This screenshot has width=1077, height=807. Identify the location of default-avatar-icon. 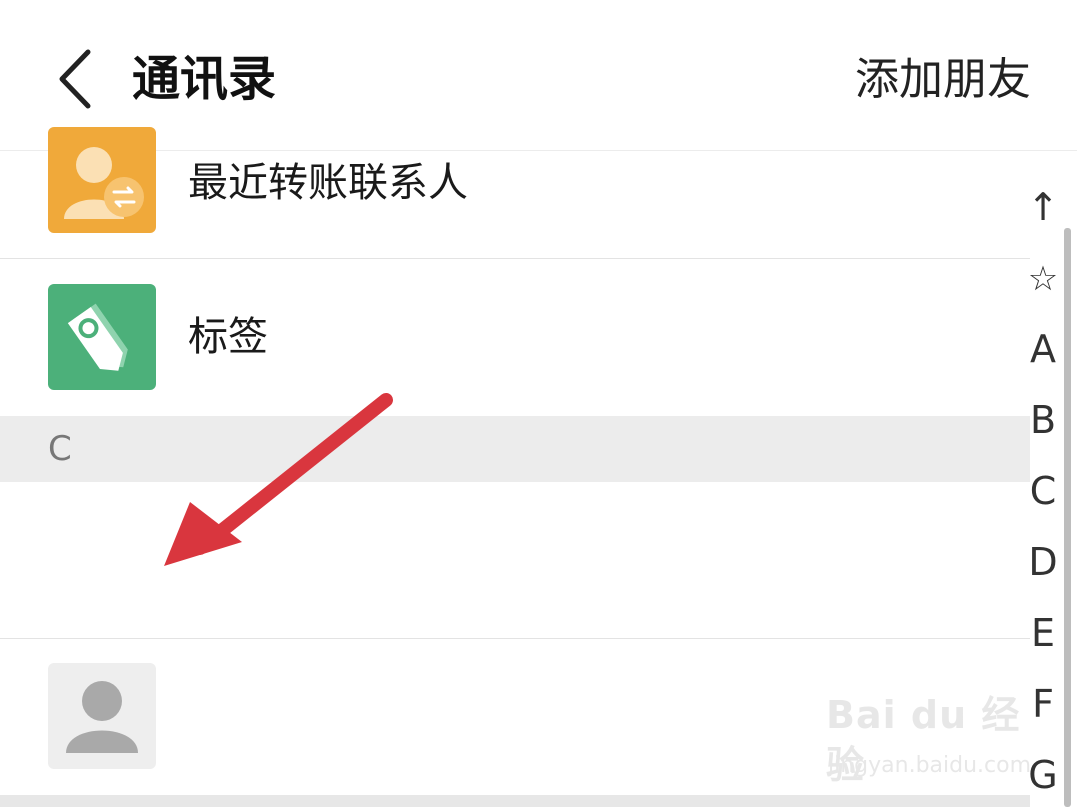
(102, 716).